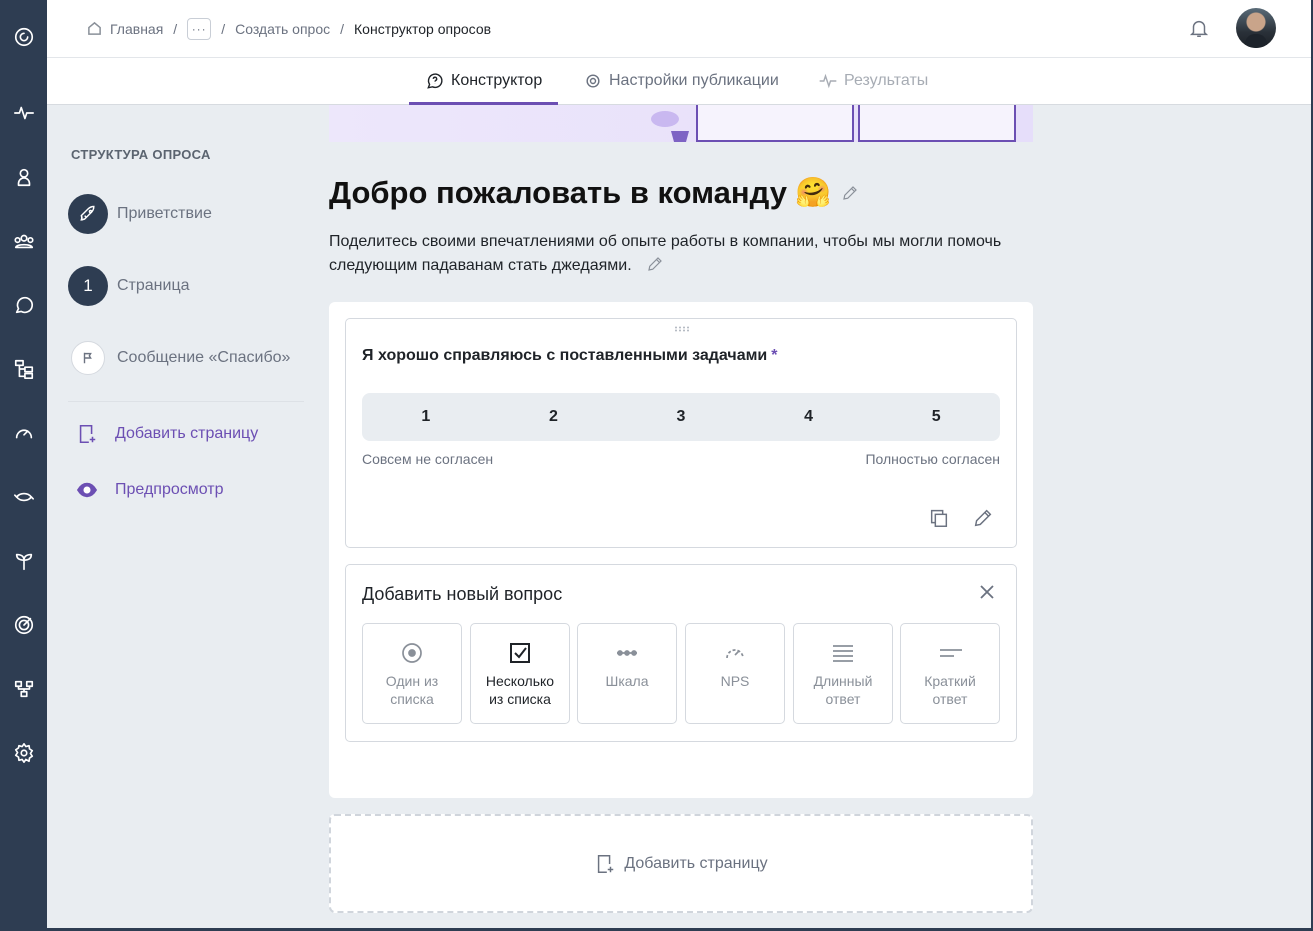 The height and width of the screenshot is (931, 1313). What do you see at coordinates (655, 264) in the screenshot?
I see `edit-description-icon` at bounding box center [655, 264].